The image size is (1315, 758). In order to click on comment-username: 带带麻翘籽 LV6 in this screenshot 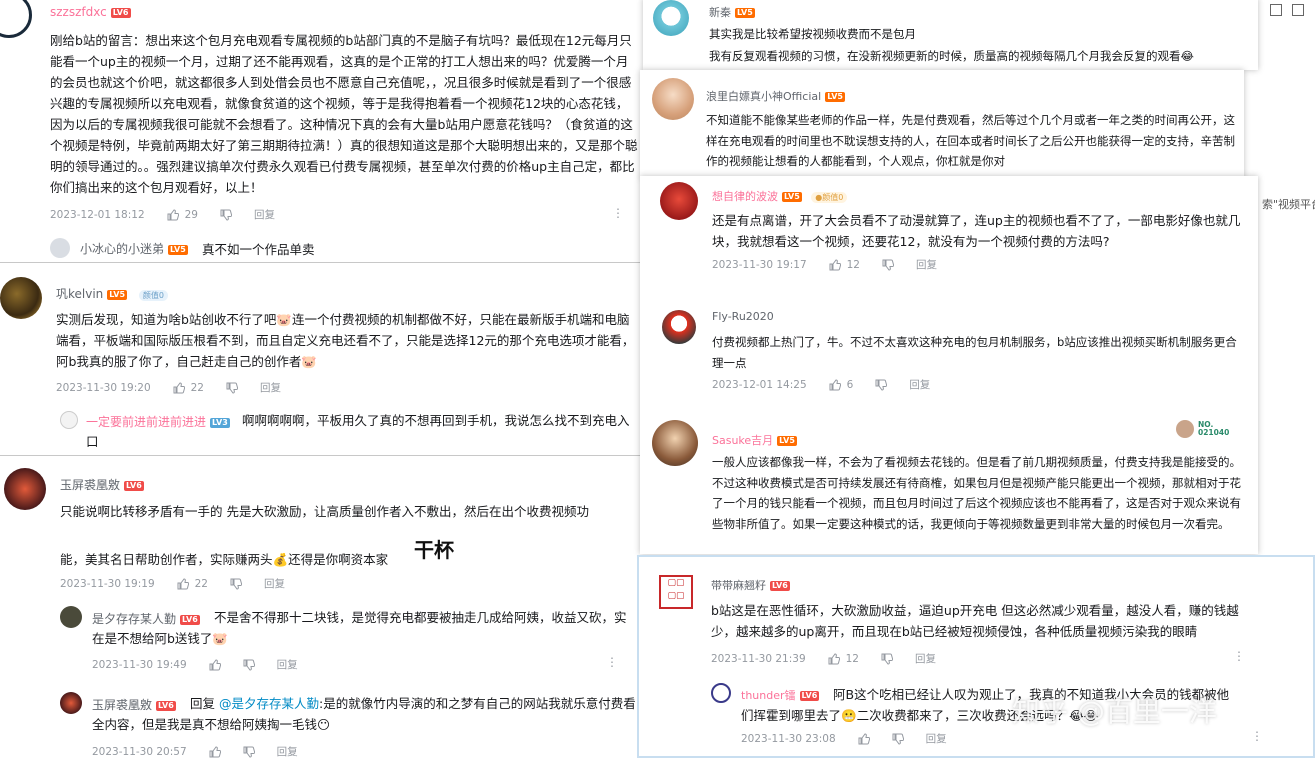, I will do `click(750, 585)`.